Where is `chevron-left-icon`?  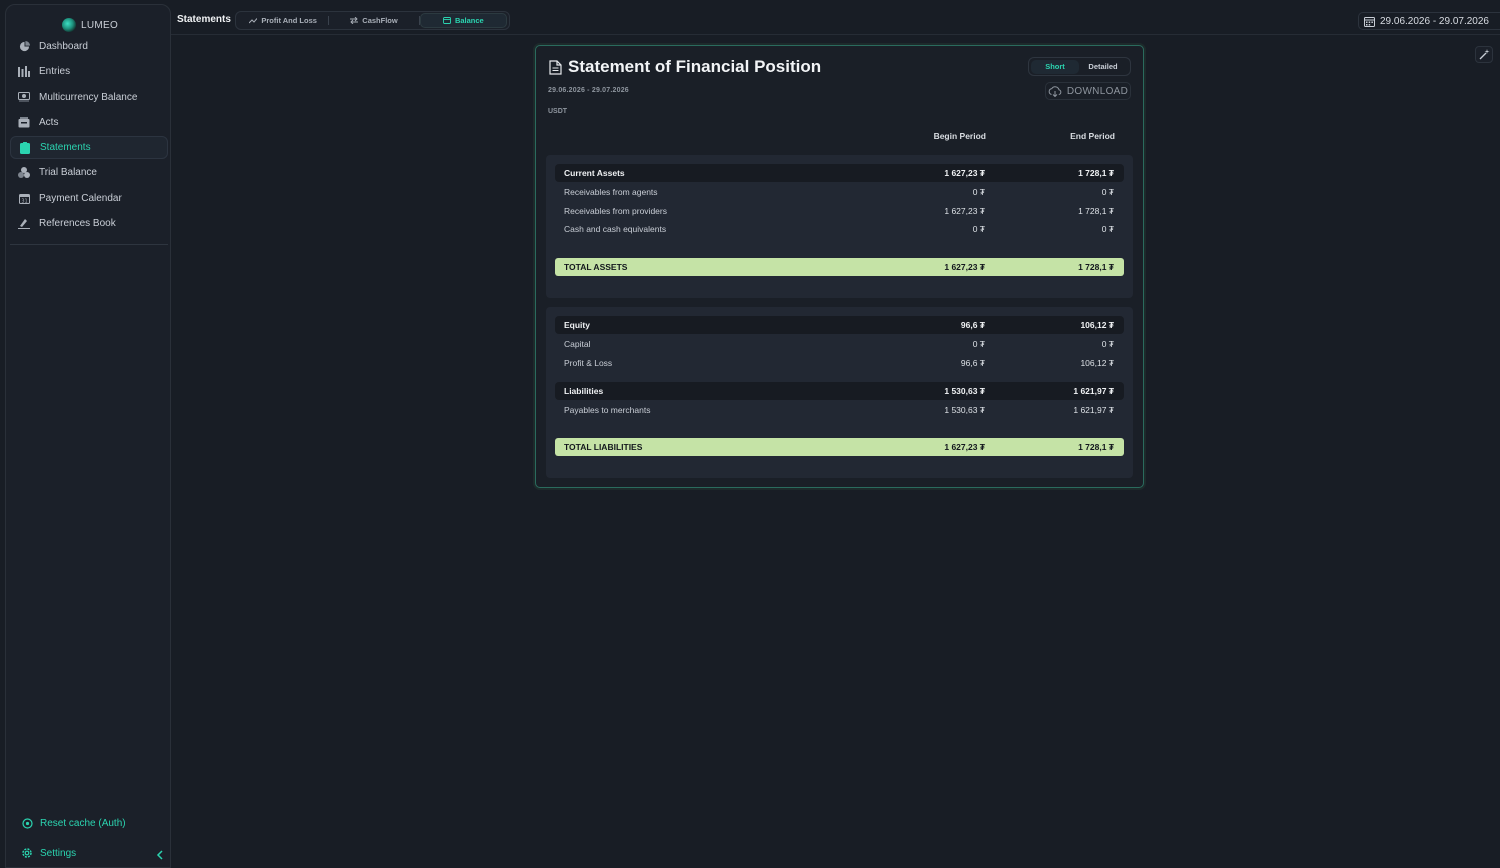
chevron-left-icon is located at coordinates (159, 855).